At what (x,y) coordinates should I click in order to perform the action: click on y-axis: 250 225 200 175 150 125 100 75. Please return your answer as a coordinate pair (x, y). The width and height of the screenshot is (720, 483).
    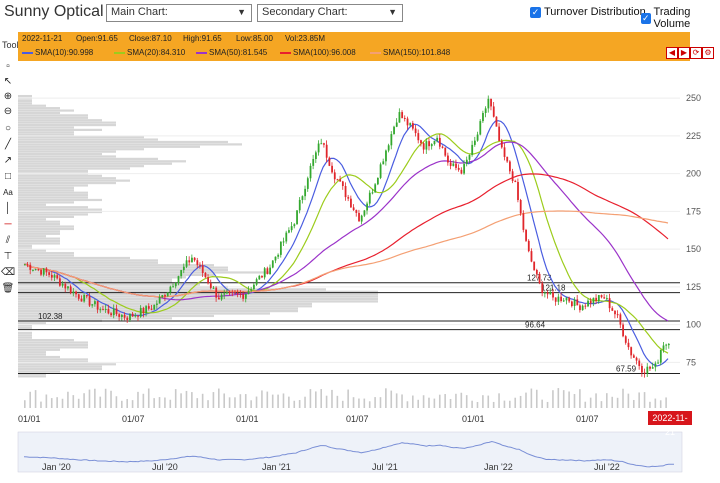
    Looking at the image, I should click on (693, 230).